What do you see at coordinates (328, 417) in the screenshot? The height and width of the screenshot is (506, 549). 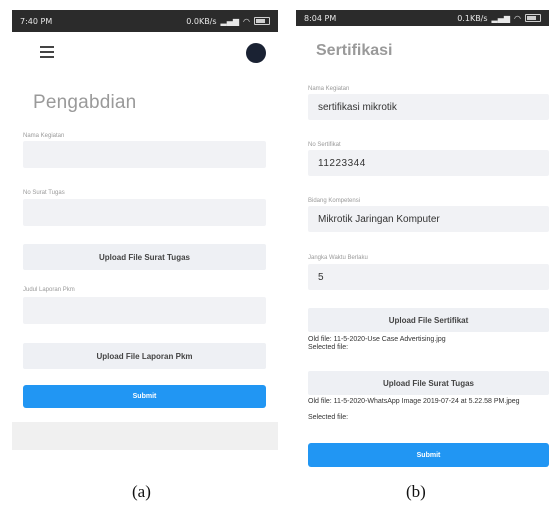 I see `selected-file-surat-tugas: Selected file:` at bounding box center [328, 417].